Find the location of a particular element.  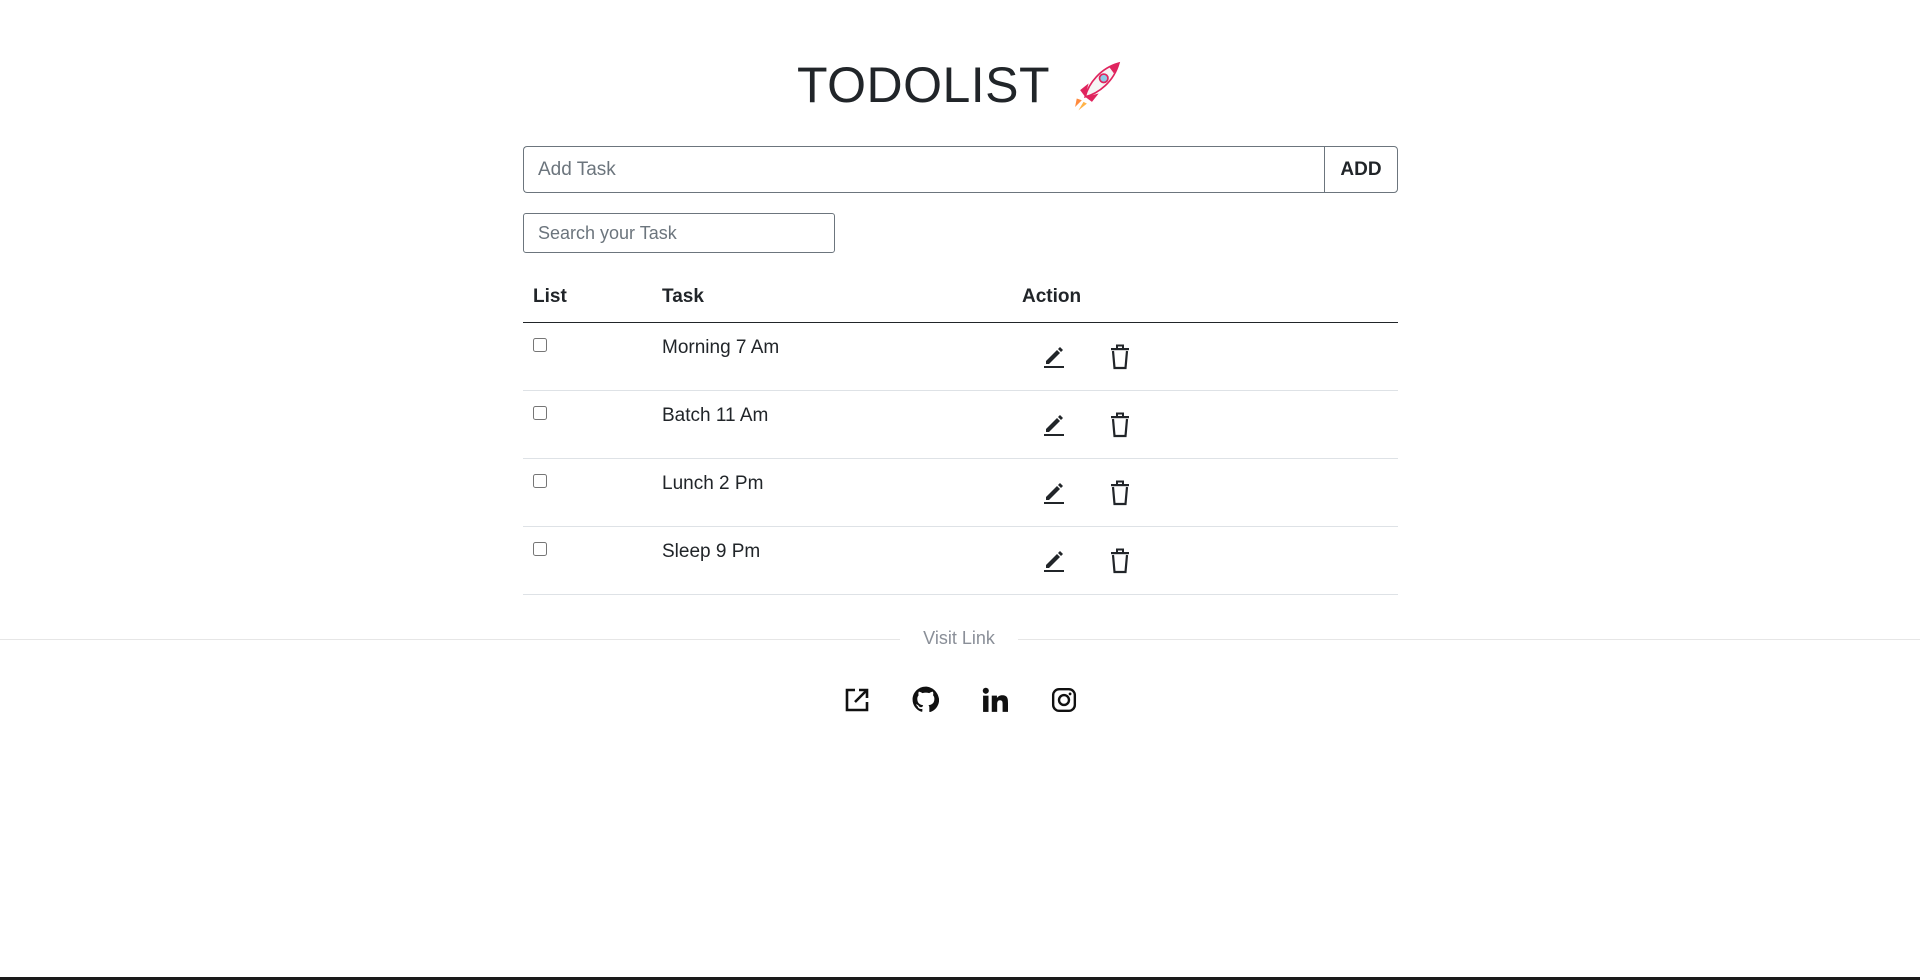

social-links is located at coordinates (960, 699).